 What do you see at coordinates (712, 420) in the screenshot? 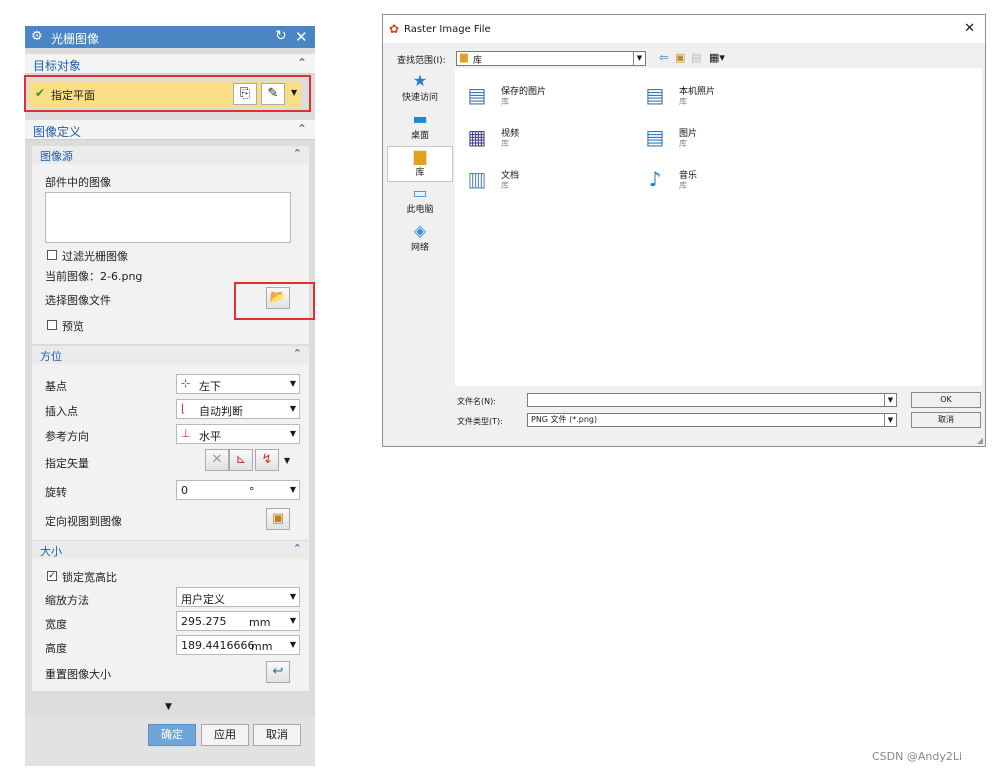
I see `filetype-select: PNG 文件 (*.png) ▼` at bounding box center [712, 420].